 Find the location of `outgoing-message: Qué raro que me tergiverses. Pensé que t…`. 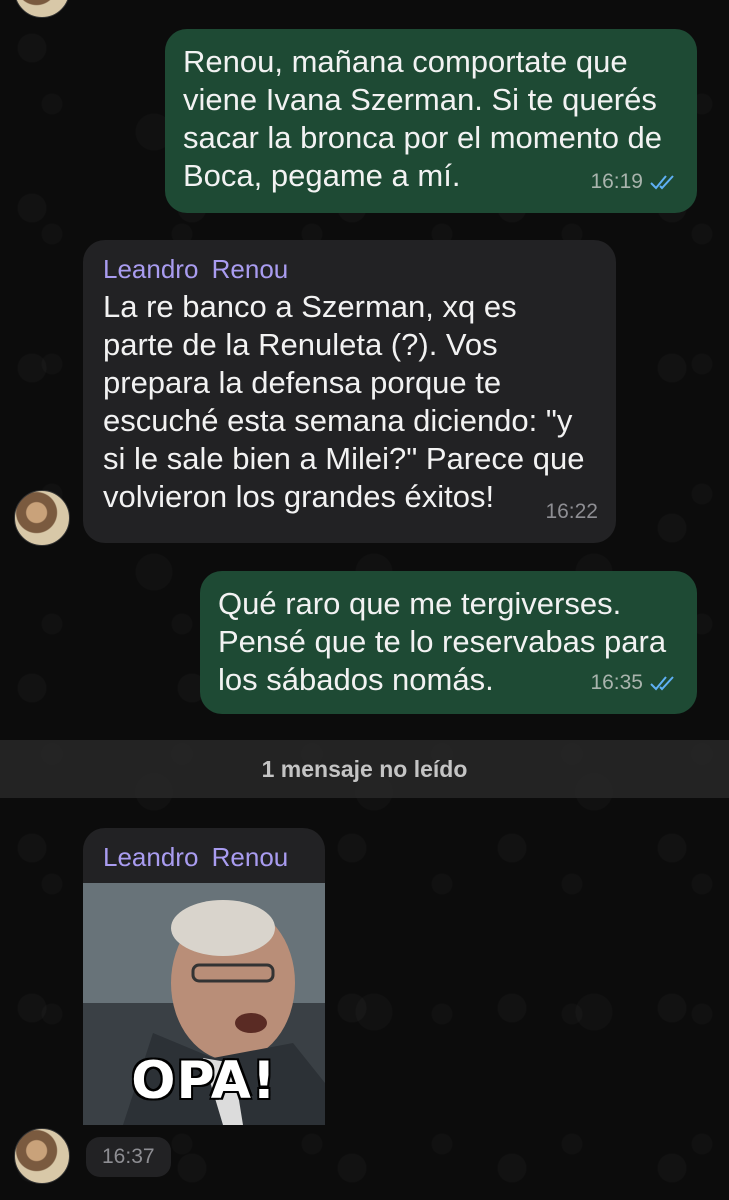

outgoing-message: Qué raro que me tergiverses. Pensé que t… is located at coordinates (448, 642).